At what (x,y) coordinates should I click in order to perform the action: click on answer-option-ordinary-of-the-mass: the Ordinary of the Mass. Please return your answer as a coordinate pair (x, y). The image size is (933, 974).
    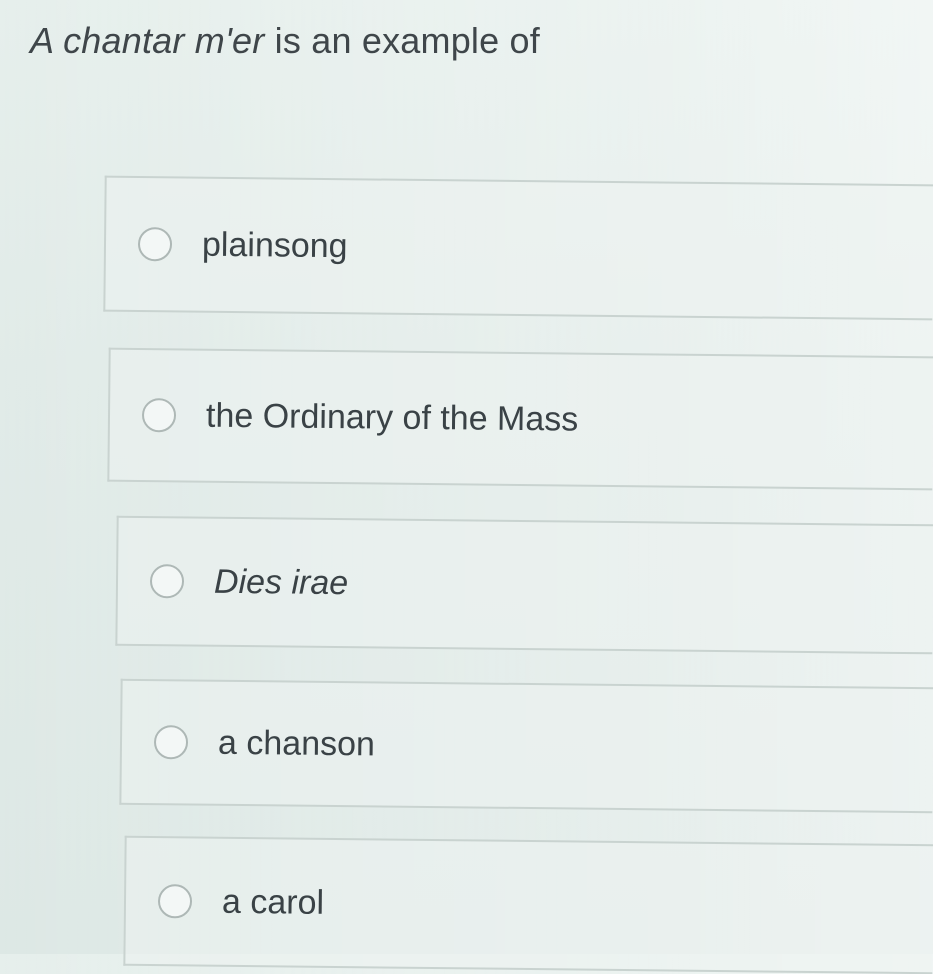
    Looking at the image, I should click on (520, 419).